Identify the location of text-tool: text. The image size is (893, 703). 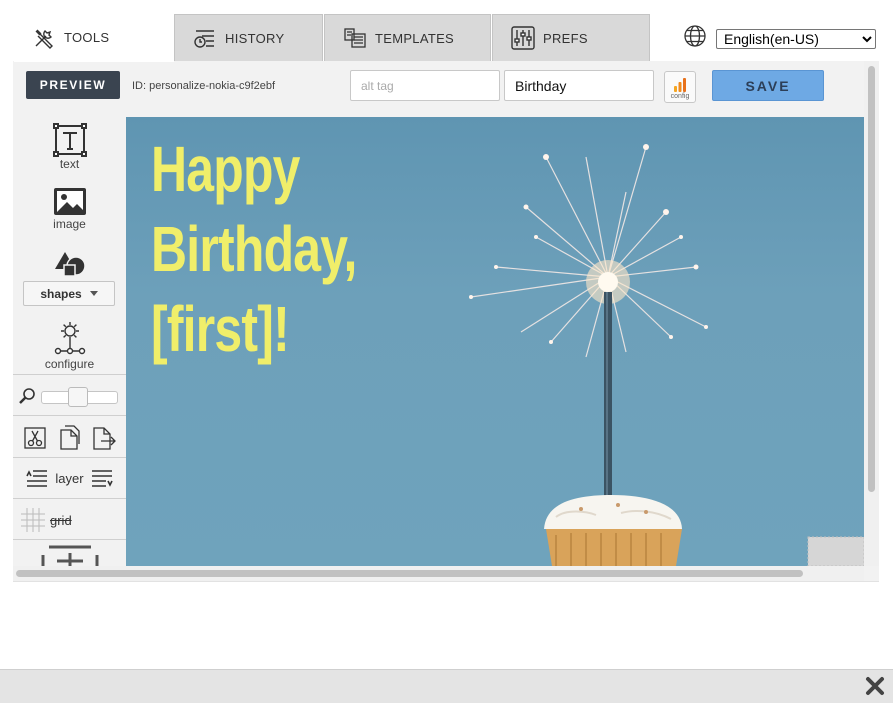
(69, 147).